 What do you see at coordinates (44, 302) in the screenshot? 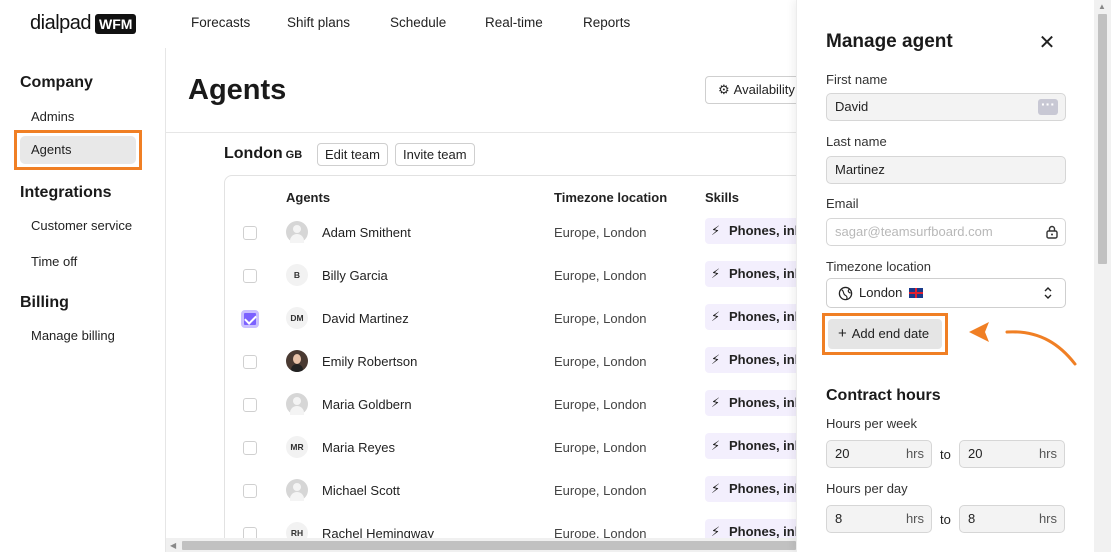
I see `sidebar-heading-billing: Billing` at bounding box center [44, 302].